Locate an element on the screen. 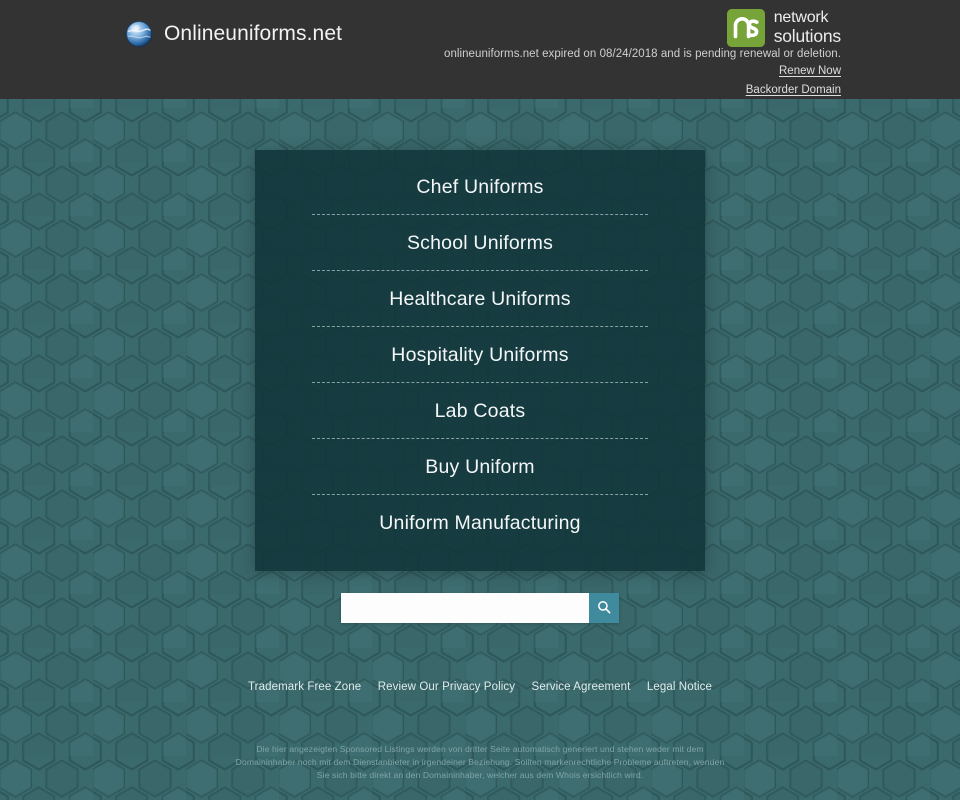  panel-link-chef-uniforms: Chef Uniforms is located at coordinates (479, 187).